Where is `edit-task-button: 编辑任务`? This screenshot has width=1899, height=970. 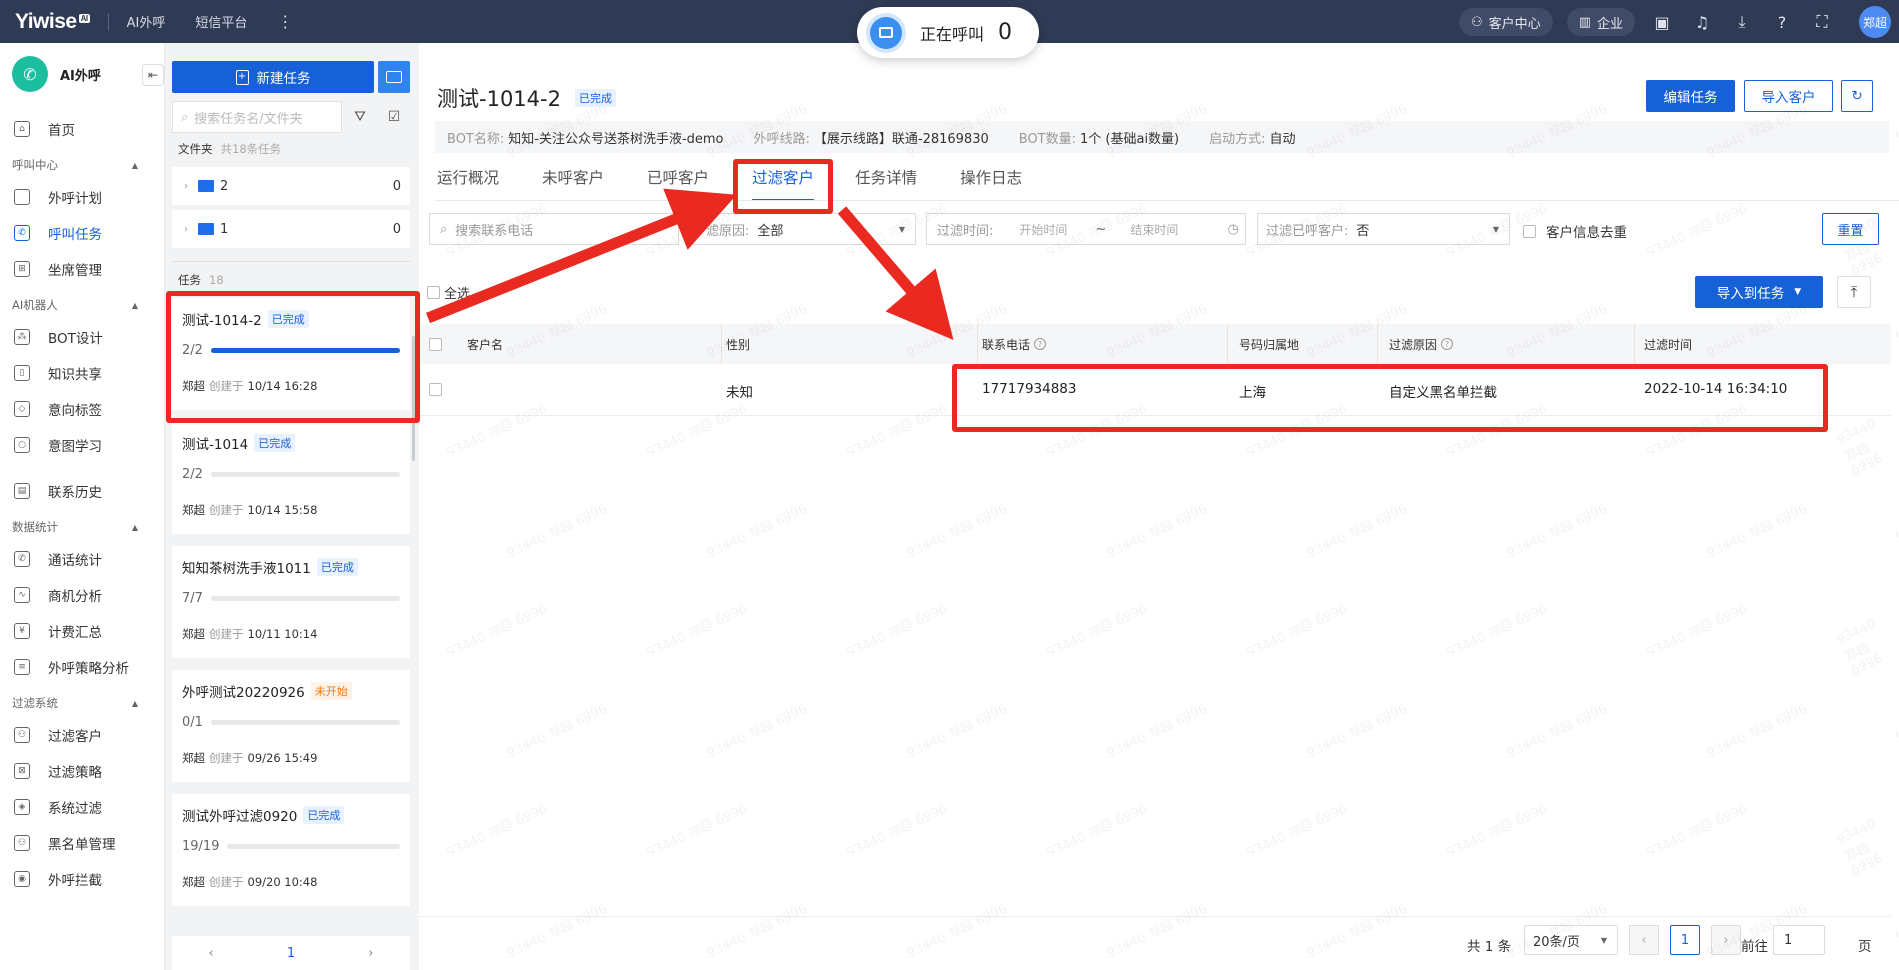 edit-task-button: 编辑任务 is located at coordinates (1690, 96).